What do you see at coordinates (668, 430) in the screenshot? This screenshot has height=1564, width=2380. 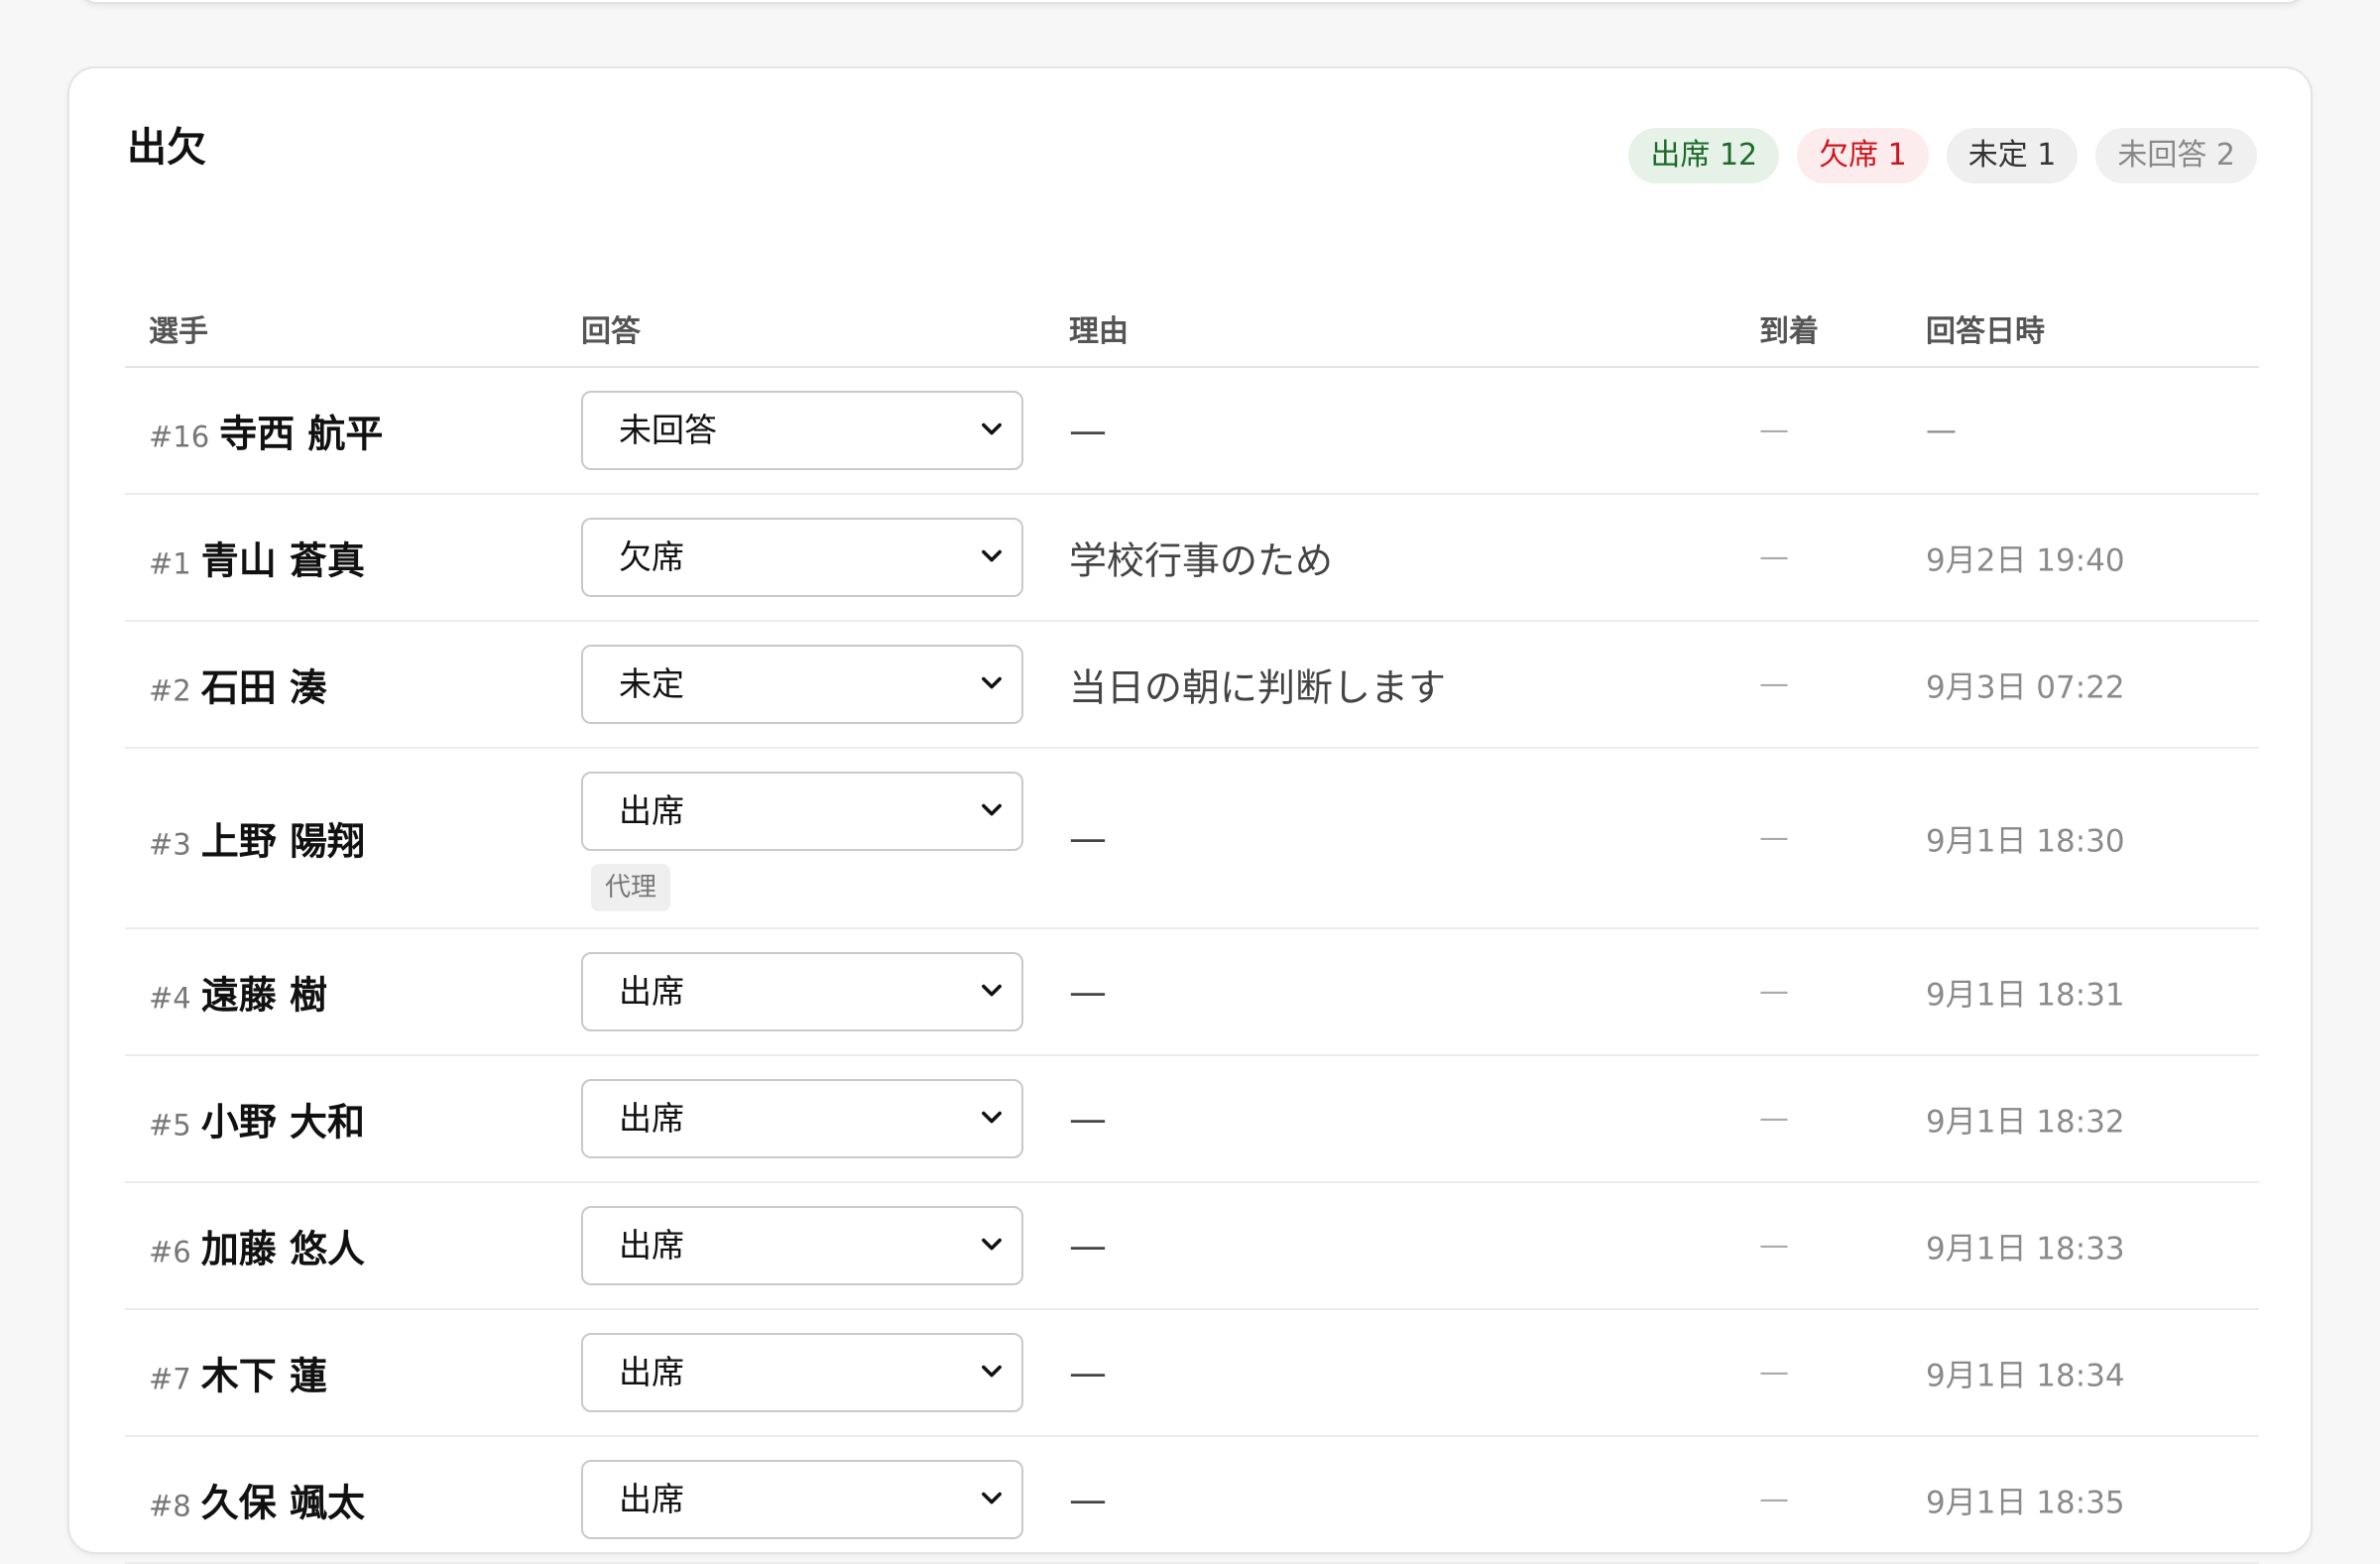 I see `answer-select-value: 未回答` at bounding box center [668, 430].